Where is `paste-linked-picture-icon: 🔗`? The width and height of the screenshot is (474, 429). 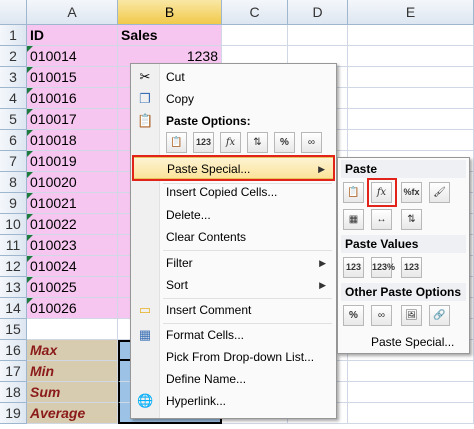
paste-linked-picture-icon: 🔗 is located at coordinates (439, 315).